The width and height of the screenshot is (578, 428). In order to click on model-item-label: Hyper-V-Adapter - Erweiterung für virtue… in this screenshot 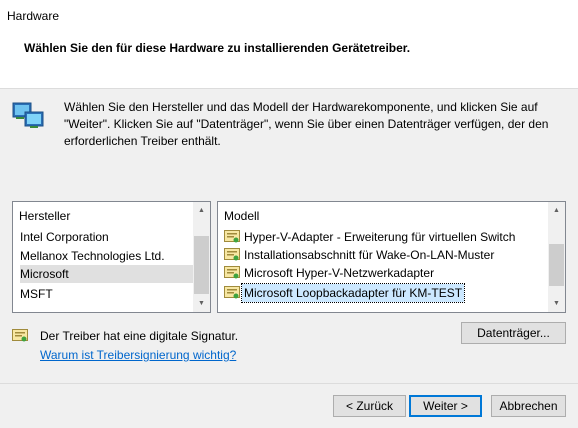, I will do `click(380, 237)`.